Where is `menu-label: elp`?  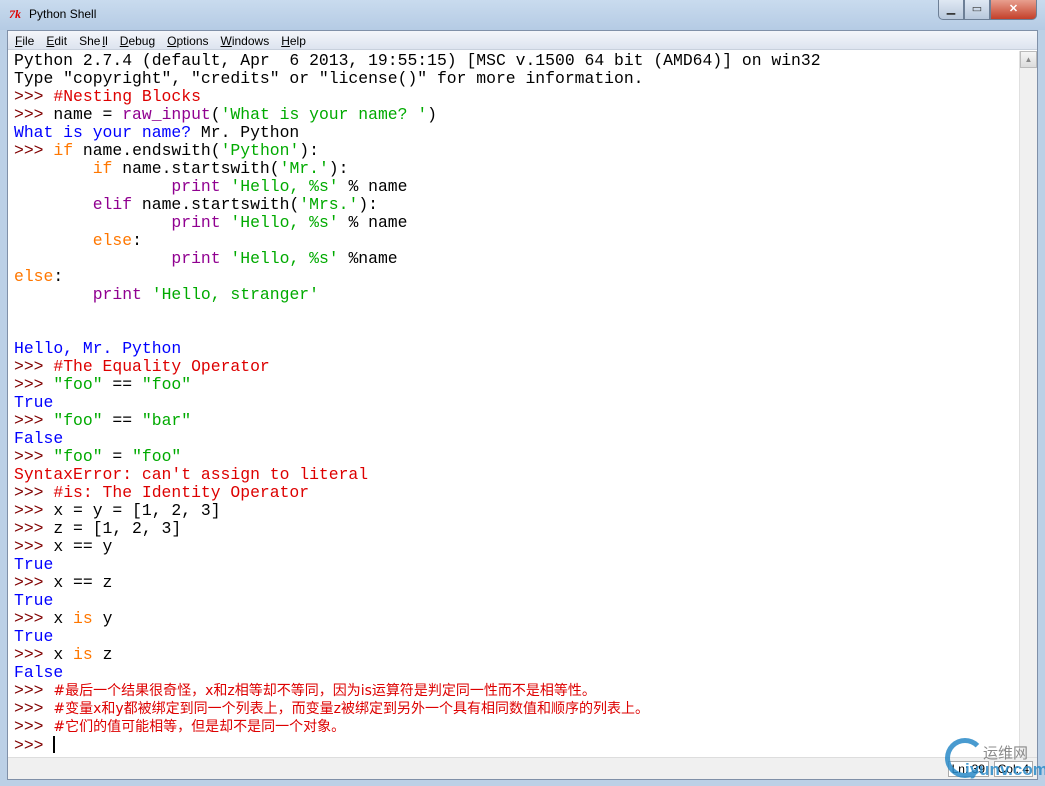
menu-label: elp is located at coordinates (297, 41).